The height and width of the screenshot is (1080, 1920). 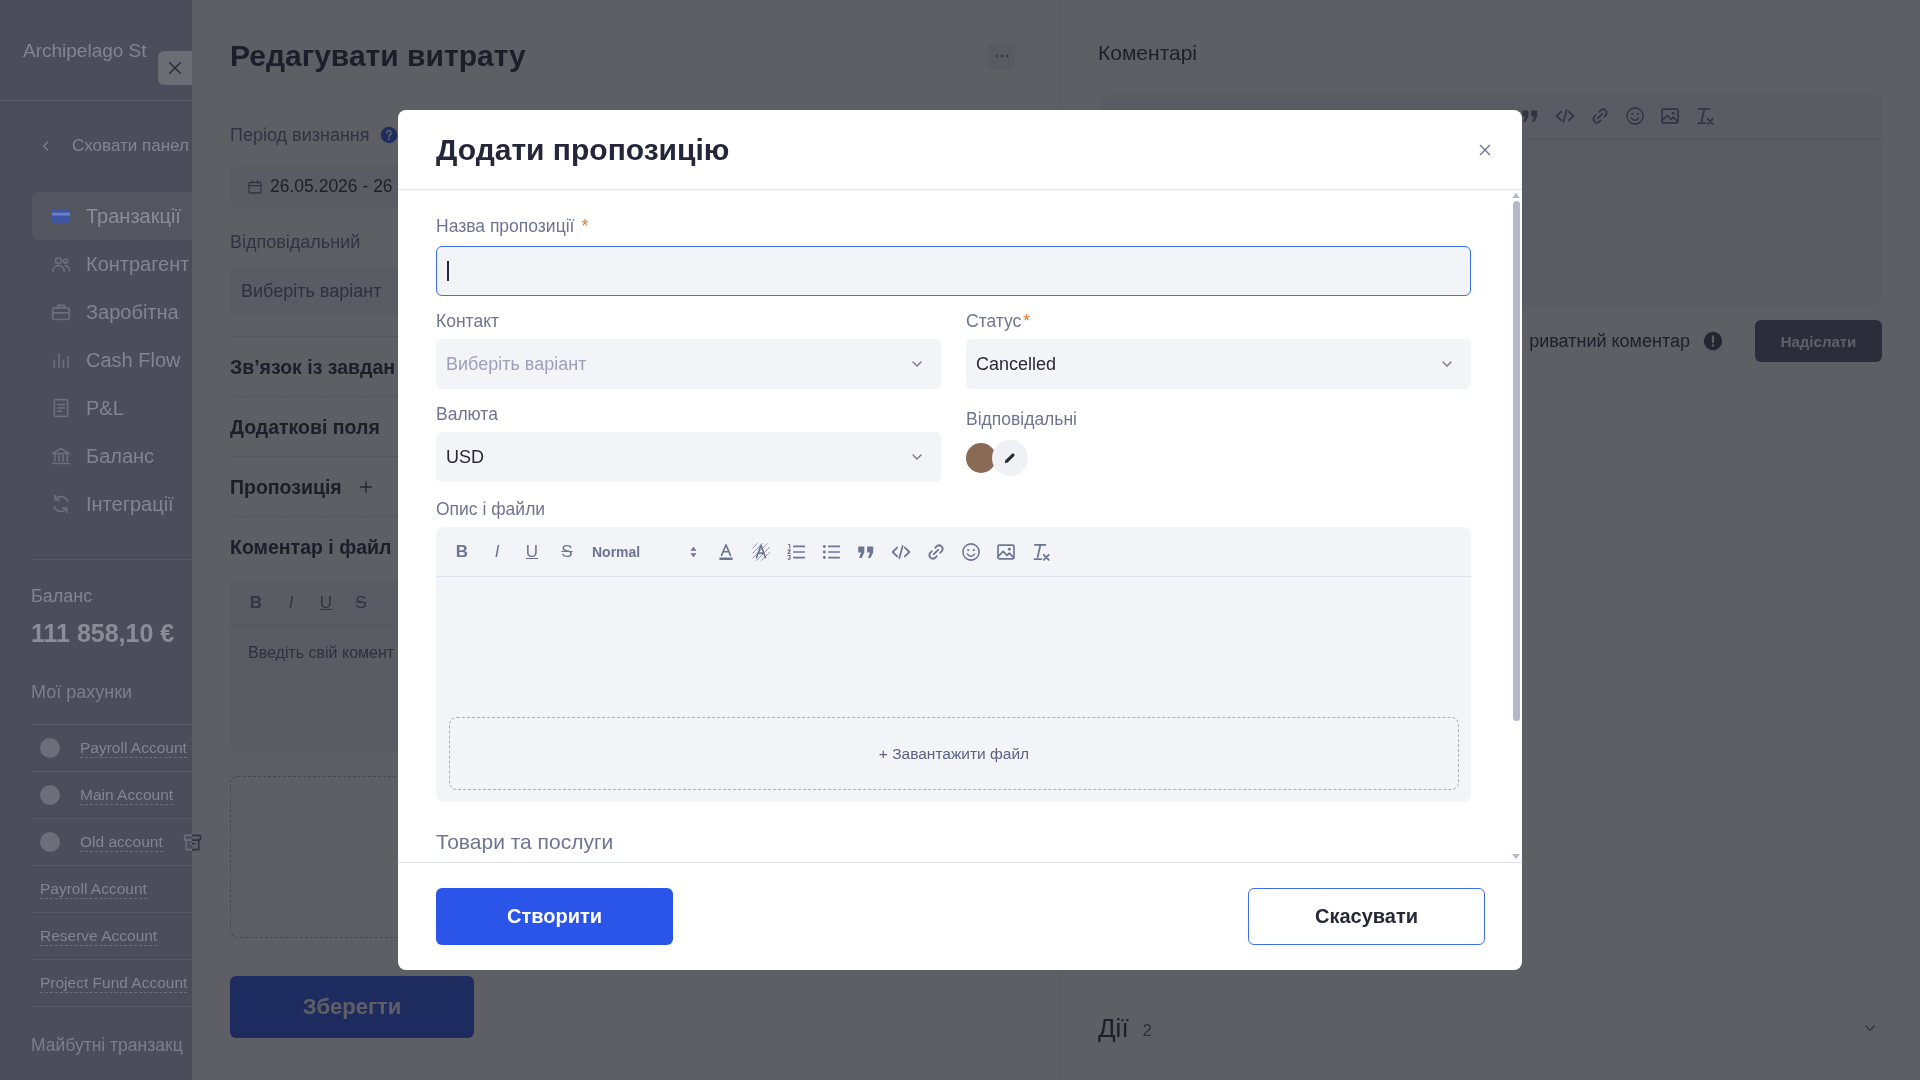 What do you see at coordinates (726, 551) in the screenshot?
I see `text-color-icon` at bounding box center [726, 551].